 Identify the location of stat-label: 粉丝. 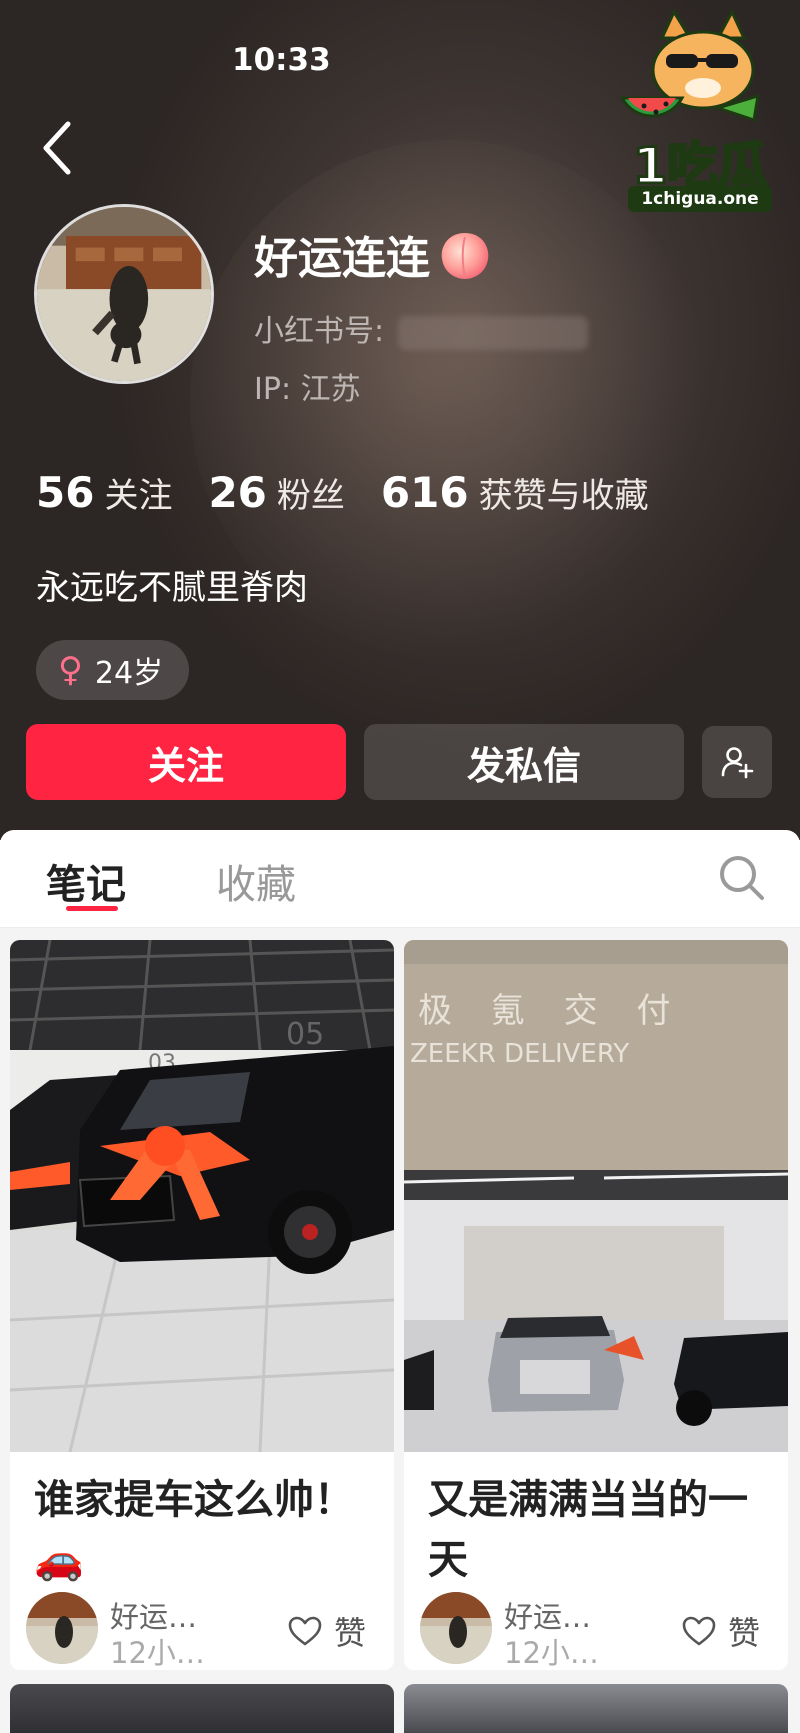
(310, 496).